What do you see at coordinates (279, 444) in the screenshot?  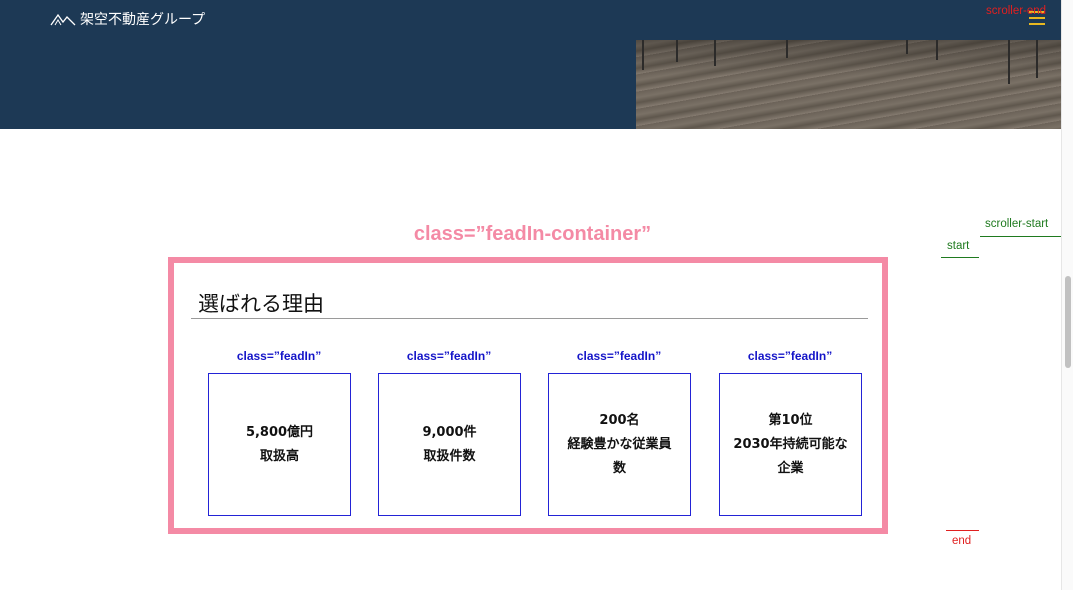 I see `feature-card: 5,800億円 取扱高` at bounding box center [279, 444].